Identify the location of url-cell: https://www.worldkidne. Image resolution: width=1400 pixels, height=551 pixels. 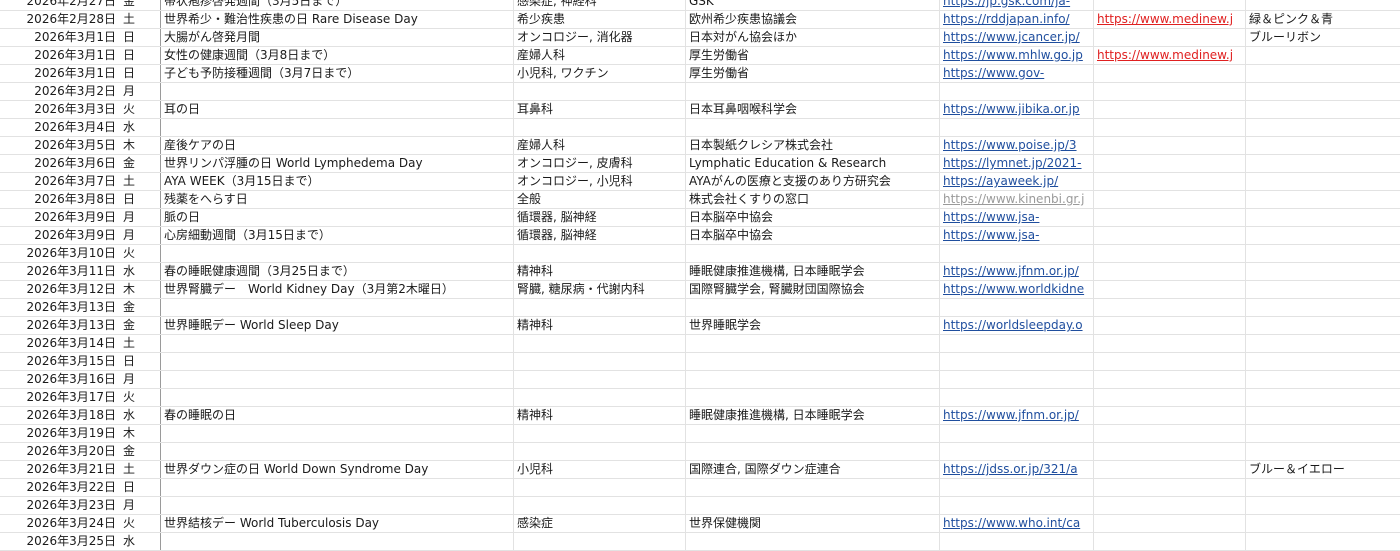
(1017, 289).